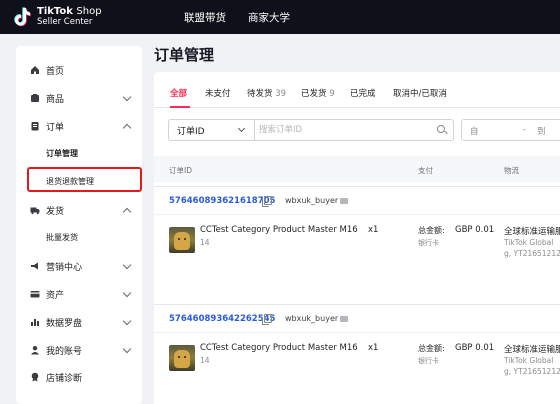 Image resolution: width=560 pixels, height=404 pixels. I want to click on tab-label: 取消中/已取消, so click(420, 94).